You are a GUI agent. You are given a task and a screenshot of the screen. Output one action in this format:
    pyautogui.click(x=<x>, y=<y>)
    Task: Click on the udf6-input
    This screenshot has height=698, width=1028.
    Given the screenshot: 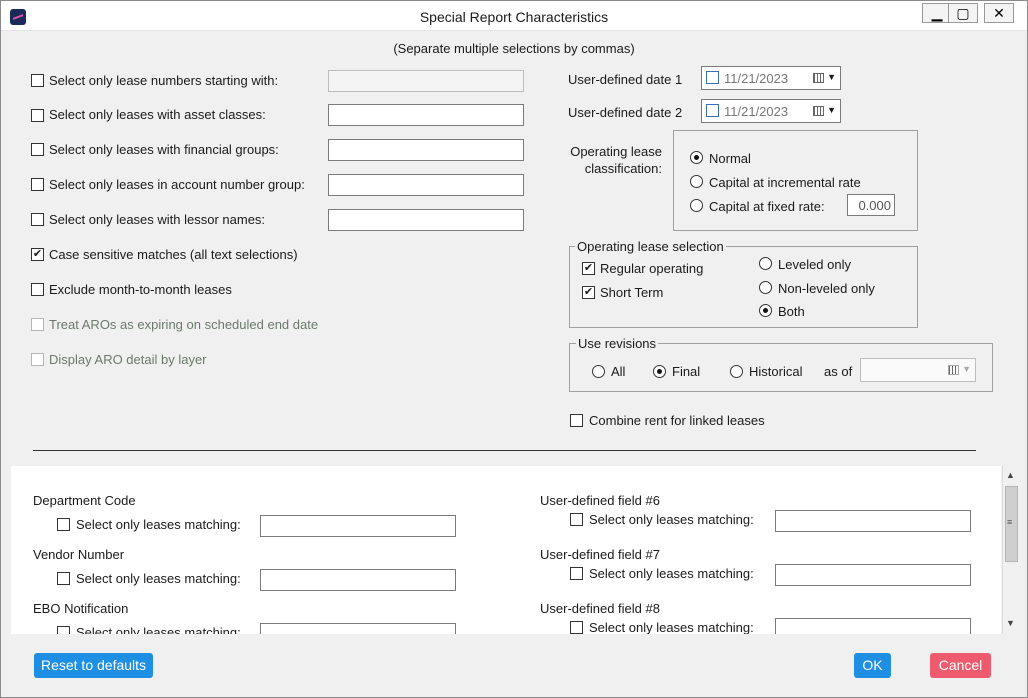 What is the action you would take?
    pyautogui.click(x=873, y=521)
    